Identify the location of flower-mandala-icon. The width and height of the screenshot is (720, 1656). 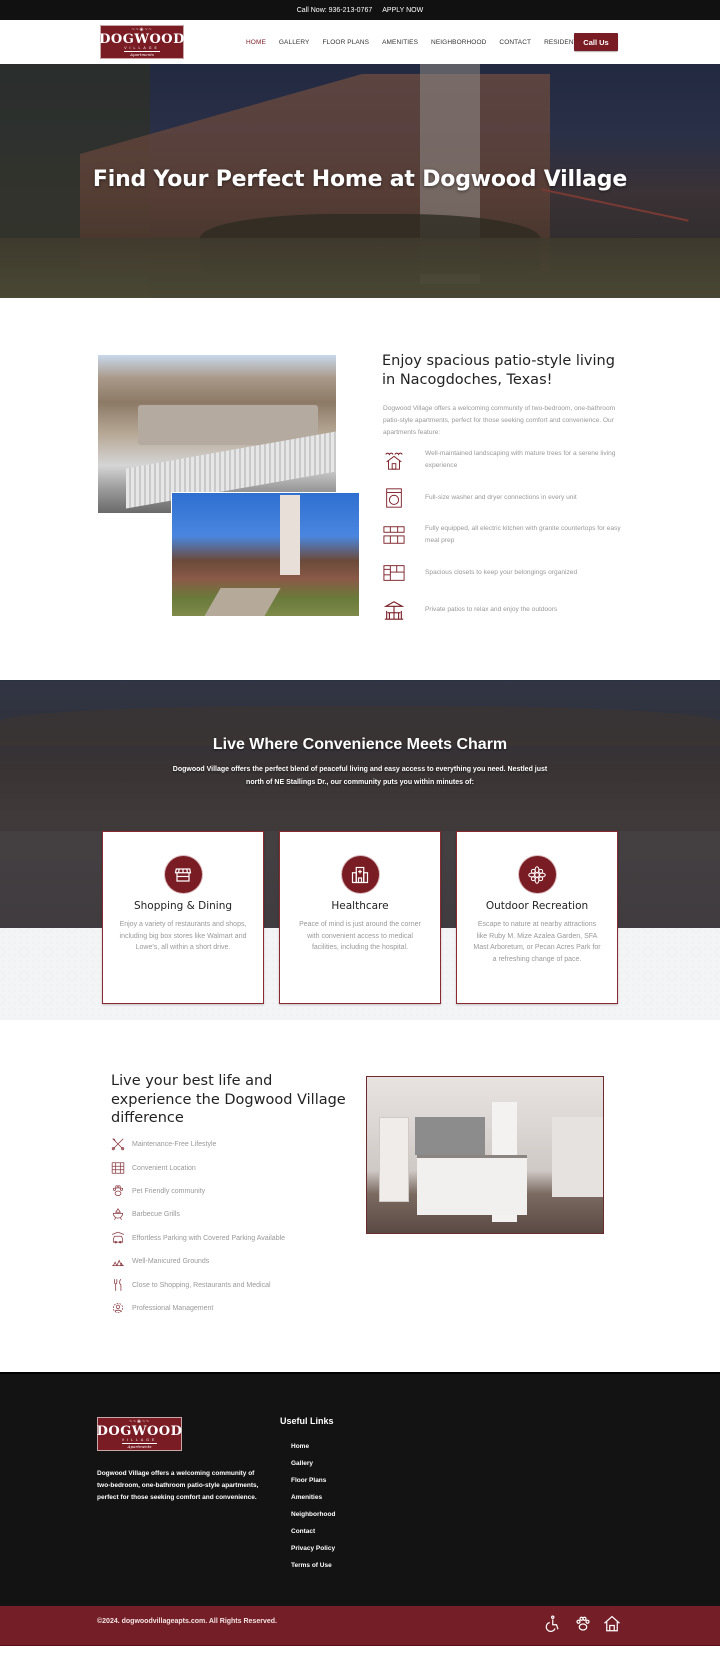
(537, 874).